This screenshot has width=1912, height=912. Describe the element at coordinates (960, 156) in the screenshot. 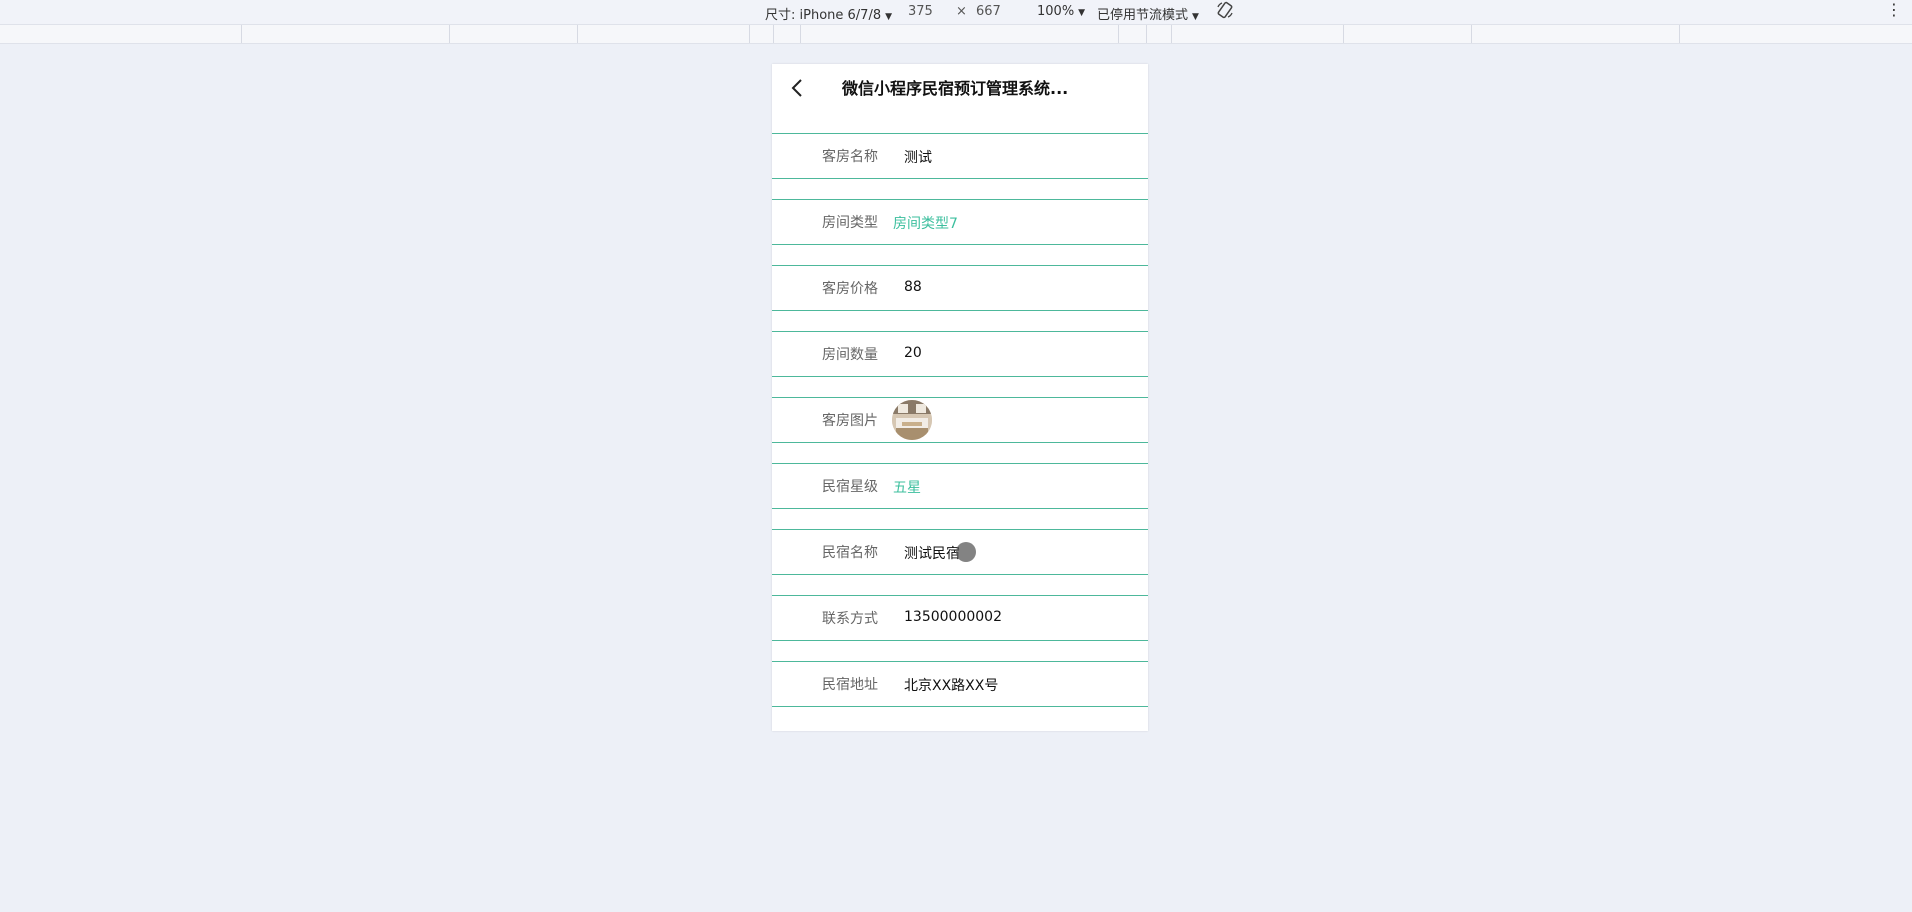

I see `detail-row-room-name: 客房名称 测试` at that location.